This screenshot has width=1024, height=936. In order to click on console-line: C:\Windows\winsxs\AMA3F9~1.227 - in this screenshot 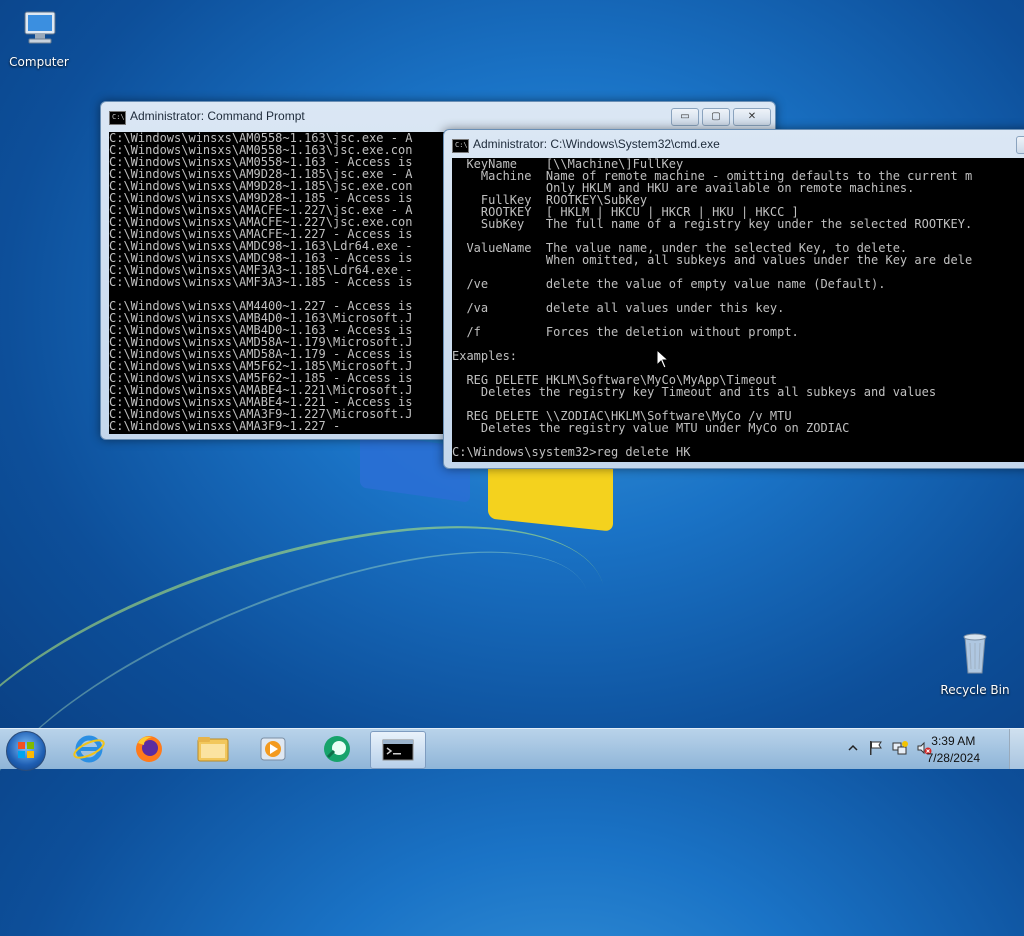, I will do `click(225, 426)`.